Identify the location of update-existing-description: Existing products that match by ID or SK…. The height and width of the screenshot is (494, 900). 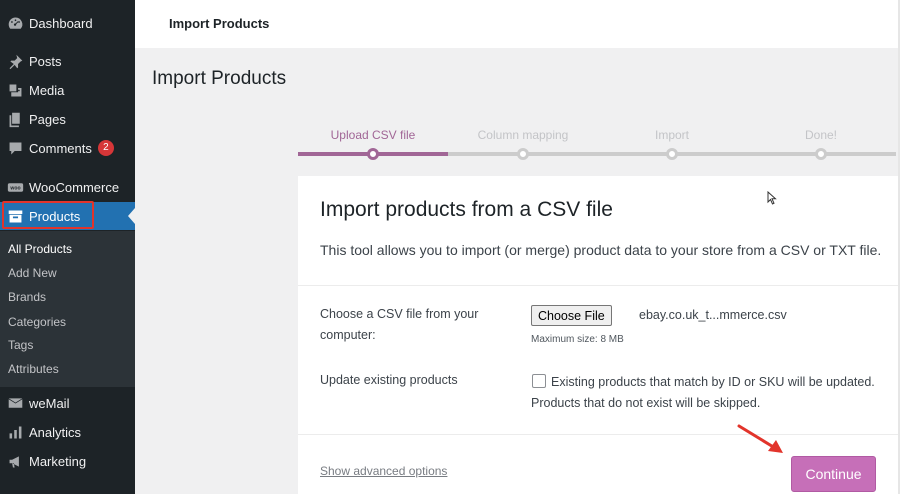
(703, 393).